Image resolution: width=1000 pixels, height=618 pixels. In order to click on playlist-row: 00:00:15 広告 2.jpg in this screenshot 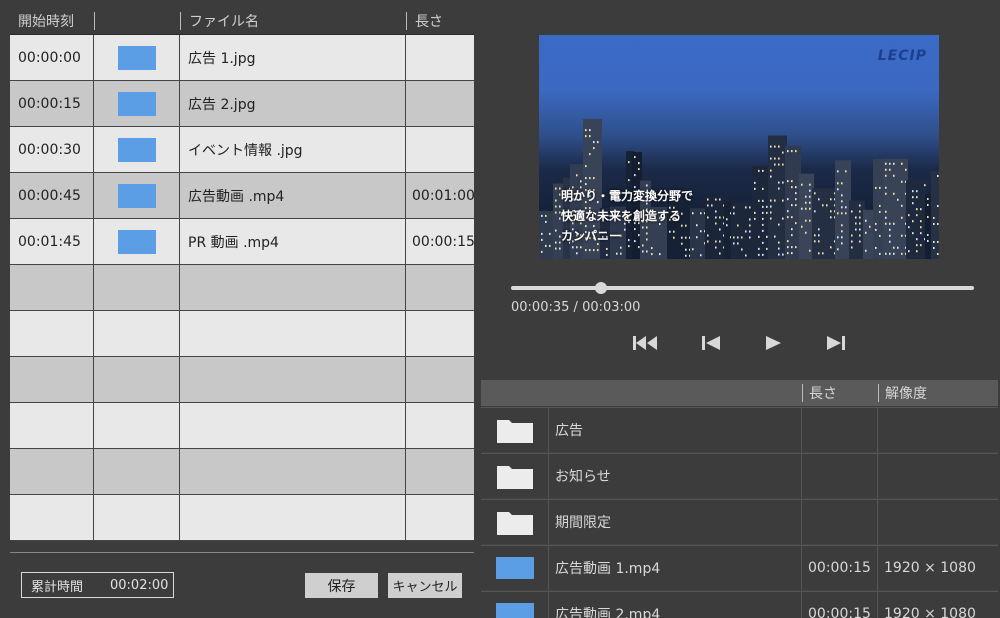, I will do `click(242, 104)`.